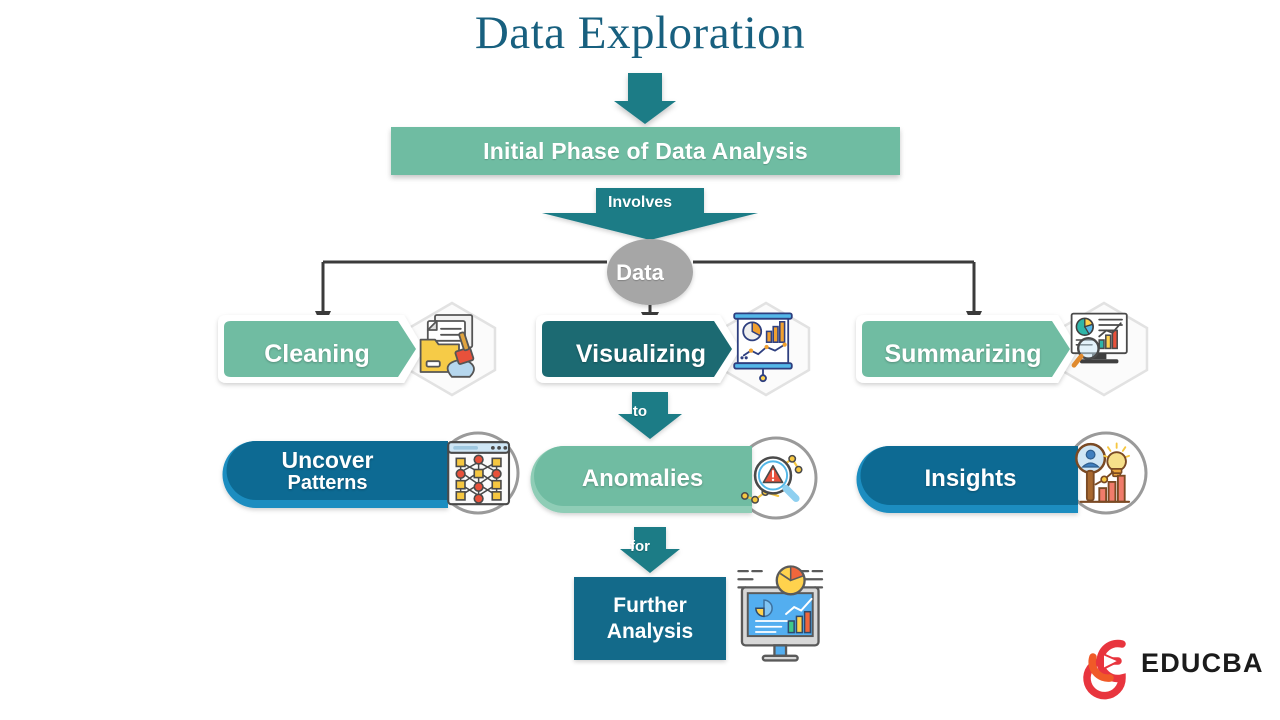  What do you see at coordinates (963, 354) in the screenshot?
I see `node-summarizing-label: Summarizing` at bounding box center [963, 354].